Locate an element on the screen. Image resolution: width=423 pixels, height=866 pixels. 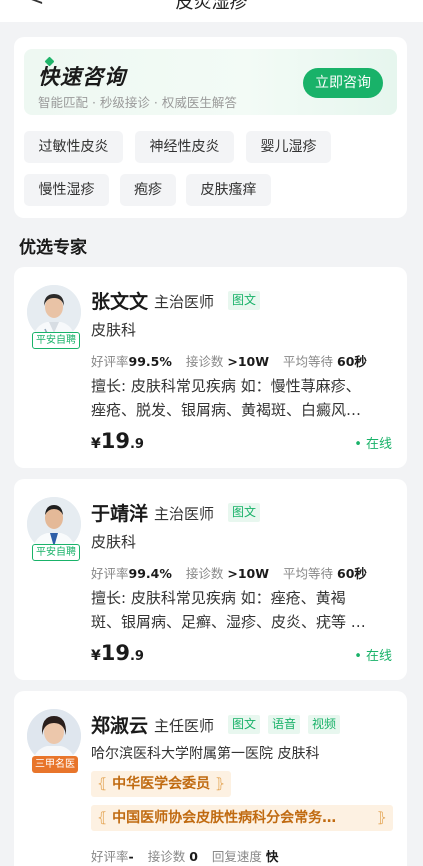
quick-consult-subtitle: 智能匹配 · 秒级接诊 · 权威医生解答 is located at coordinates (137, 102).